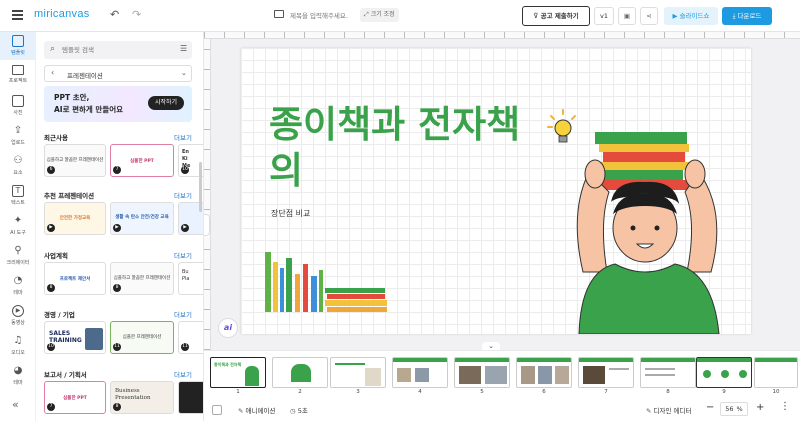 The image size is (800, 421). I want to click on search-box: ⌕ ☰, so click(118, 50).